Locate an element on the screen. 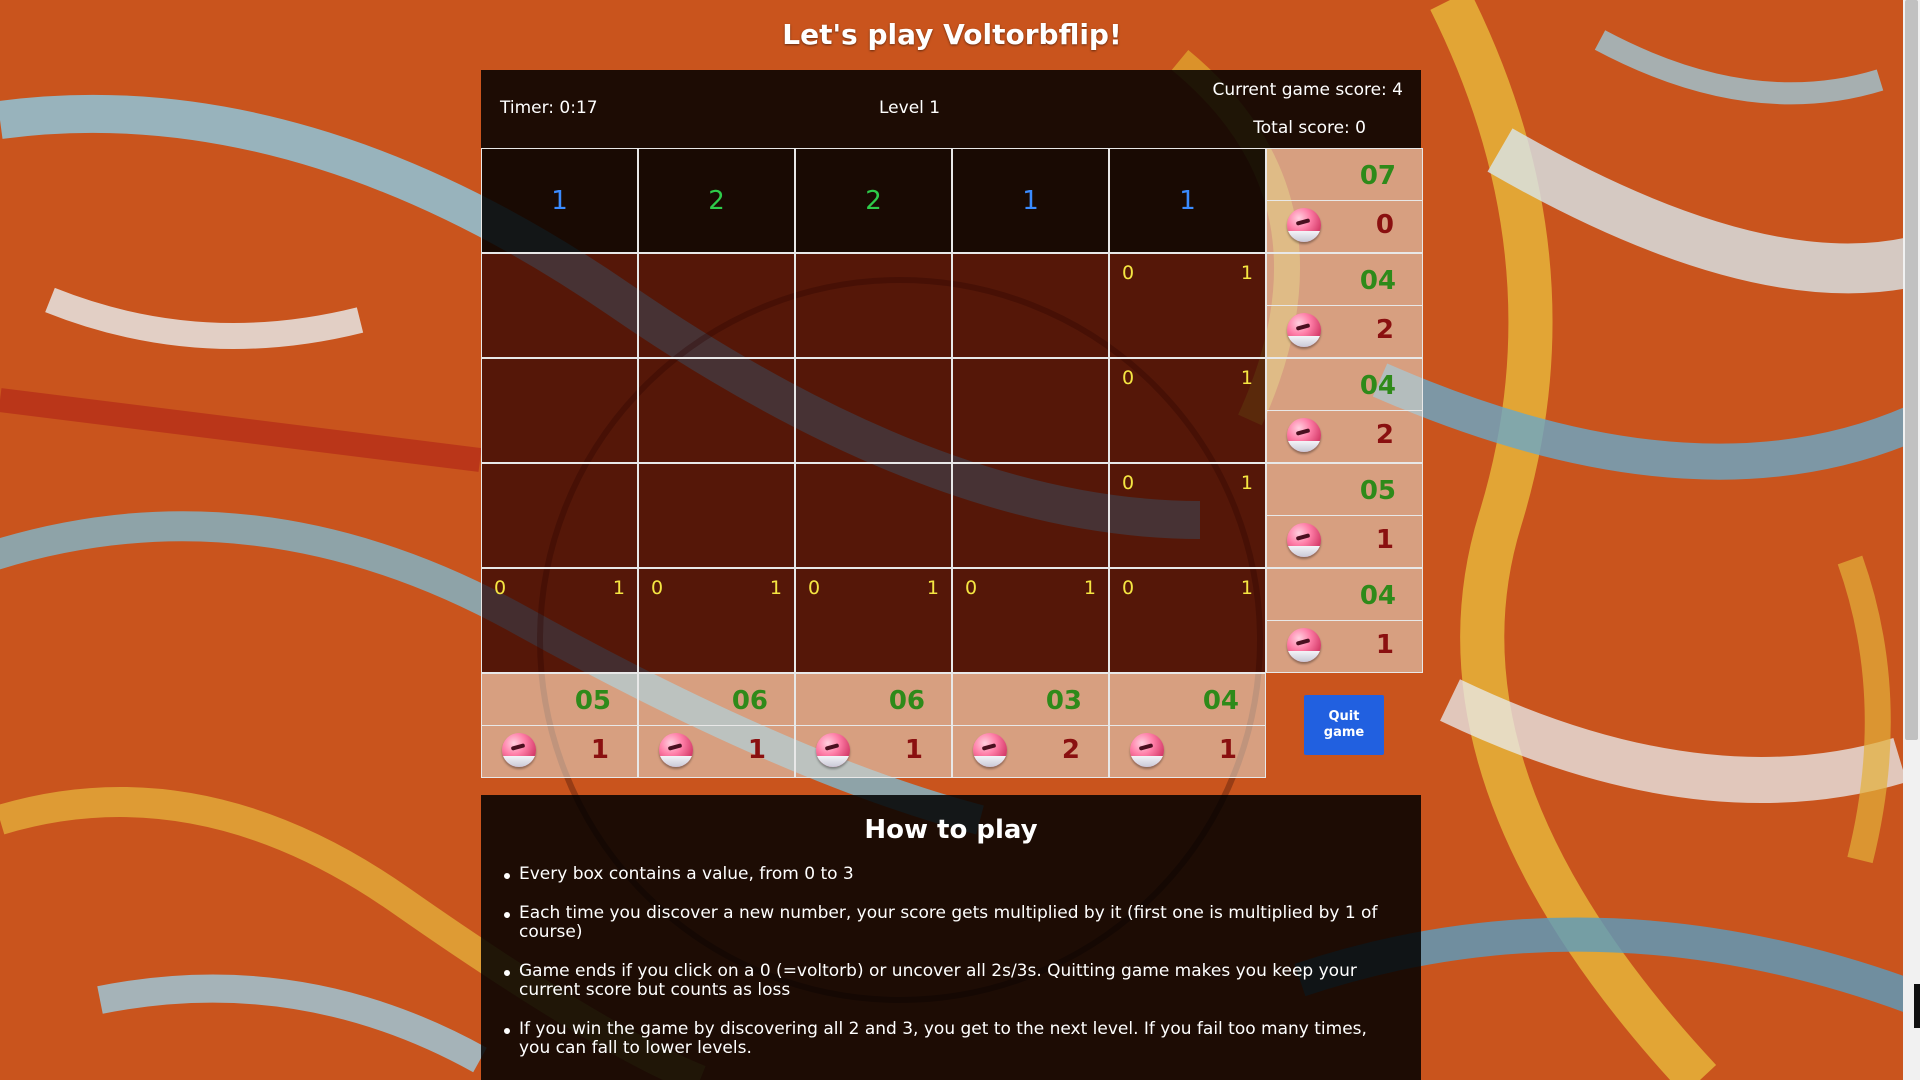 Image resolution: width=1920 pixels, height=1080 pixels. hint-points-sum: 07 is located at coordinates (1344, 175).